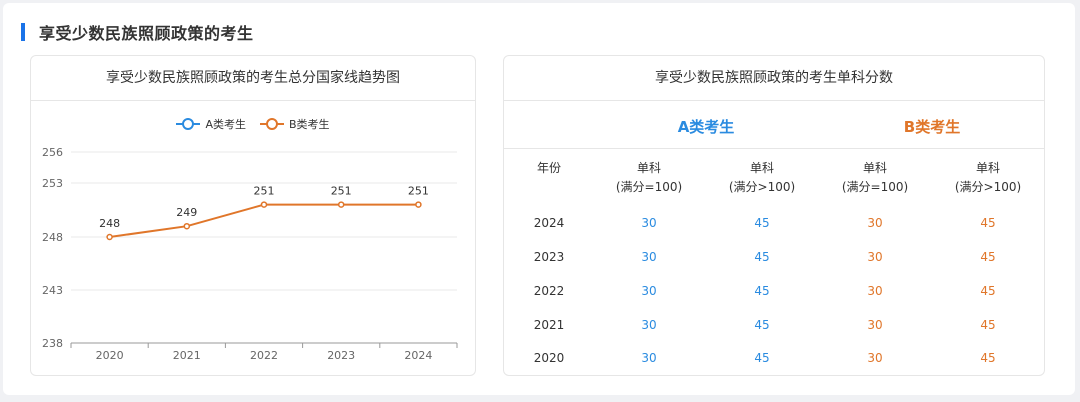 The image size is (1080, 402). What do you see at coordinates (549, 325) in the screenshot?
I see `table-cell-year: 2021` at bounding box center [549, 325].